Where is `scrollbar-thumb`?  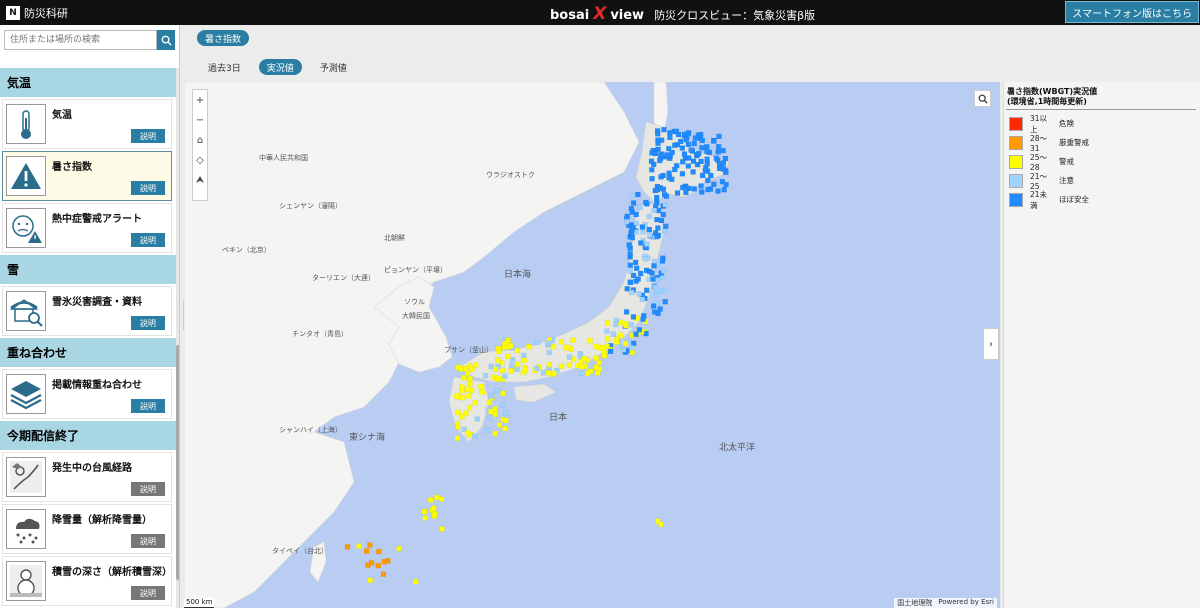 scrollbar-thumb is located at coordinates (177, 462).